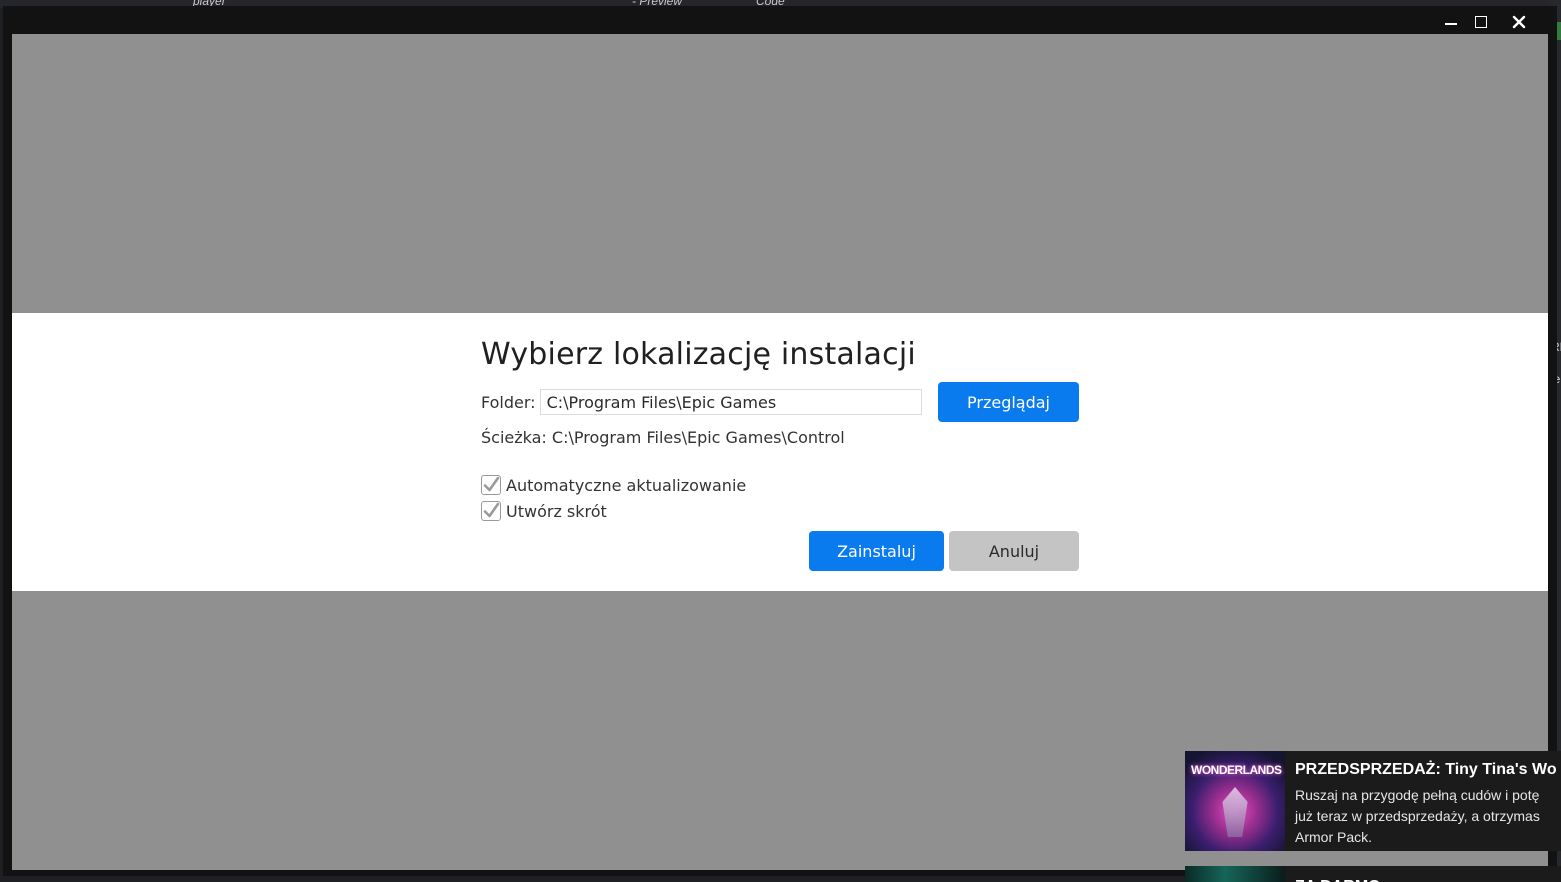 The width and height of the screenshot is (1561, 882). I want to click on folder-label: Folder:, so click(508, 402).